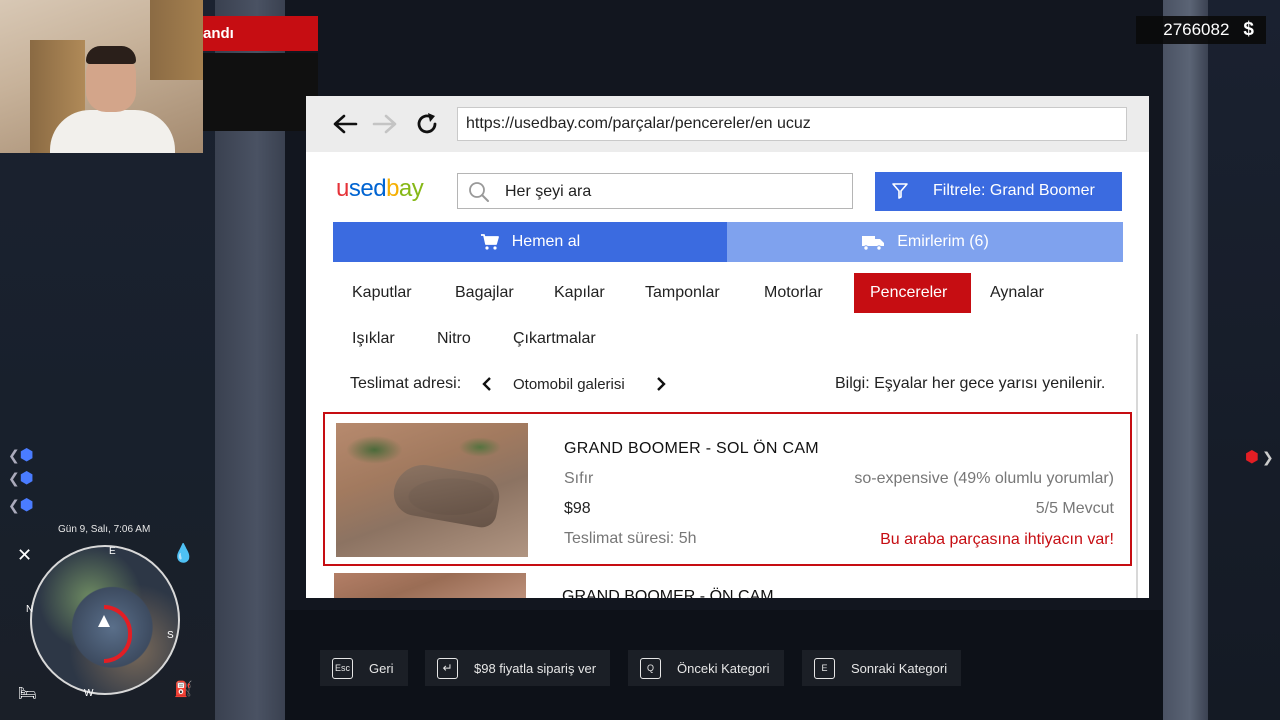 Image resolution: width=1280 pixels, height=720 pixels. What do you see at coordinates (101, 76) in the screenshot?
I see `webcam-overlay` at bounding box center [101, 76].